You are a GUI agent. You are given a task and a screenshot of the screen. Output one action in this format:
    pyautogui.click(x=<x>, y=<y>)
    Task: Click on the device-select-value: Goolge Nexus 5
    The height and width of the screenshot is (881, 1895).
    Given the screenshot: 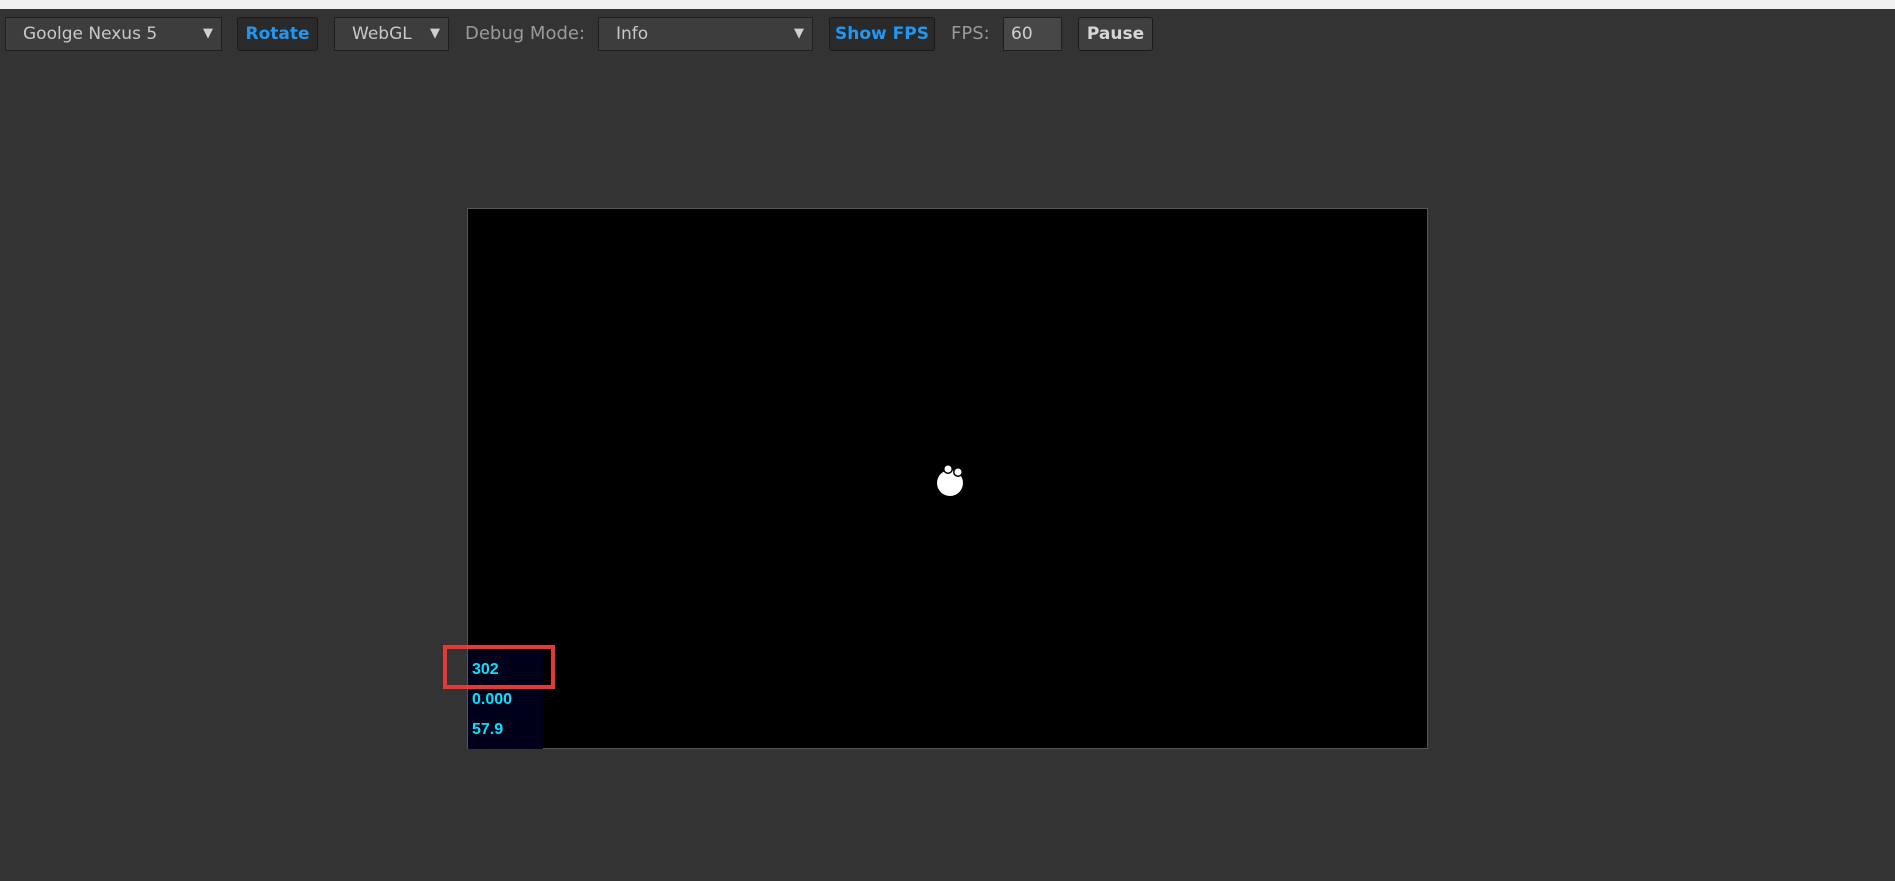 What is the action you would take?
    pyautogui.click(x=90, y=34)
    